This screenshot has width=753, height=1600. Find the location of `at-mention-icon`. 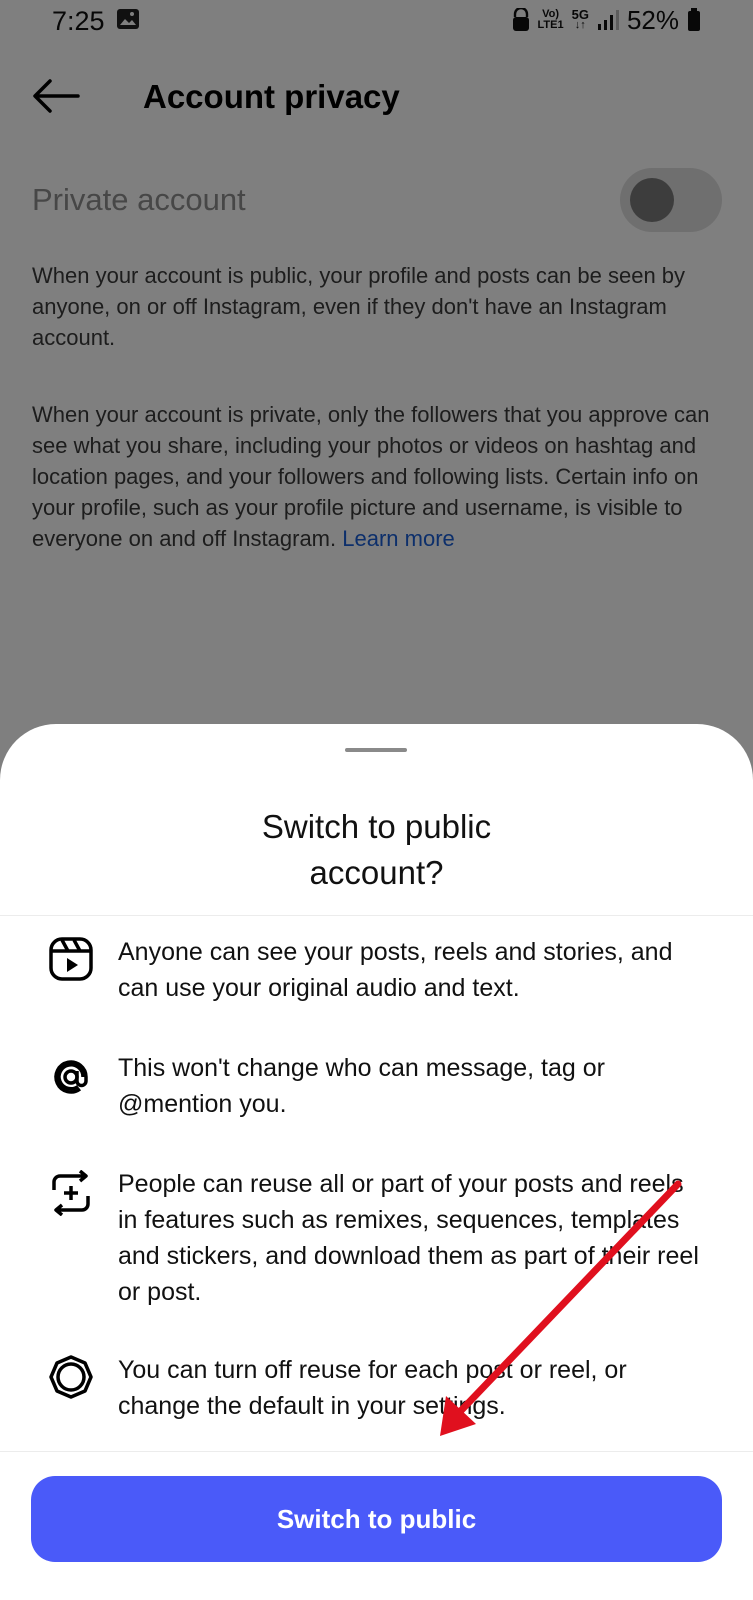

at-mention-icon is located at coordinates (71, 1077).